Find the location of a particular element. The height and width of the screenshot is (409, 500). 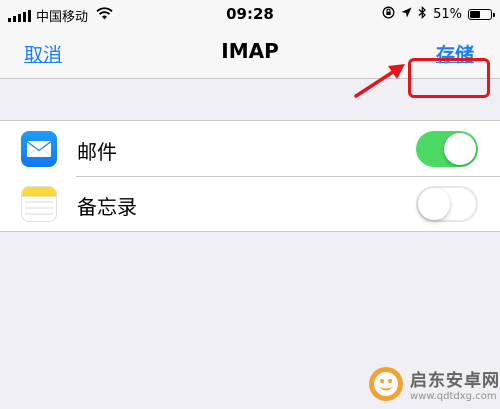

list-item: 备忘录 is located at coordinates (250, 203).